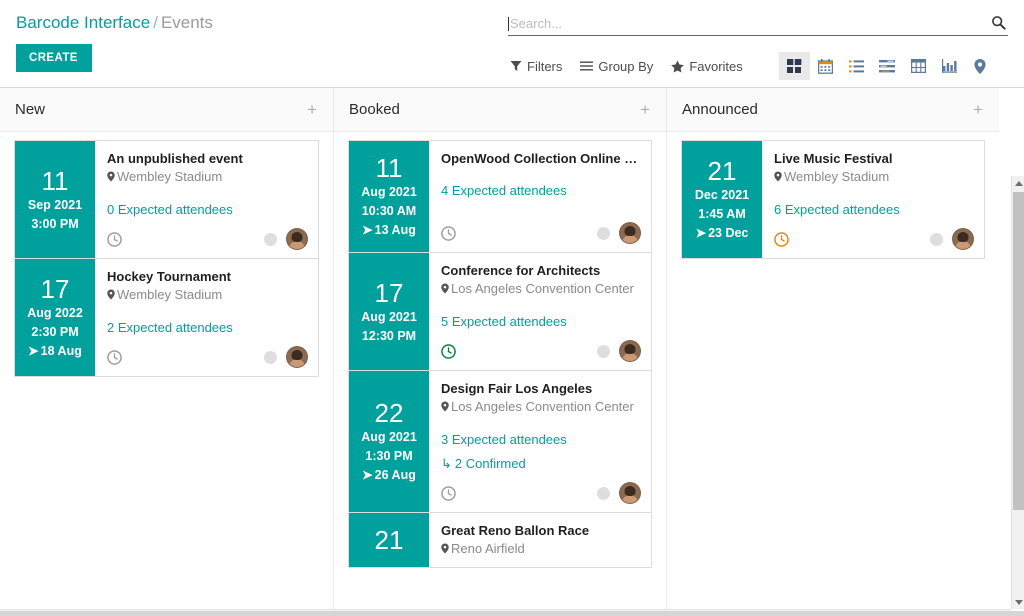 Image resolution: width=1024 pixels, height=616 pixels. I want to click on kanban-card-time: 3:00 PM, so click(55, 223).